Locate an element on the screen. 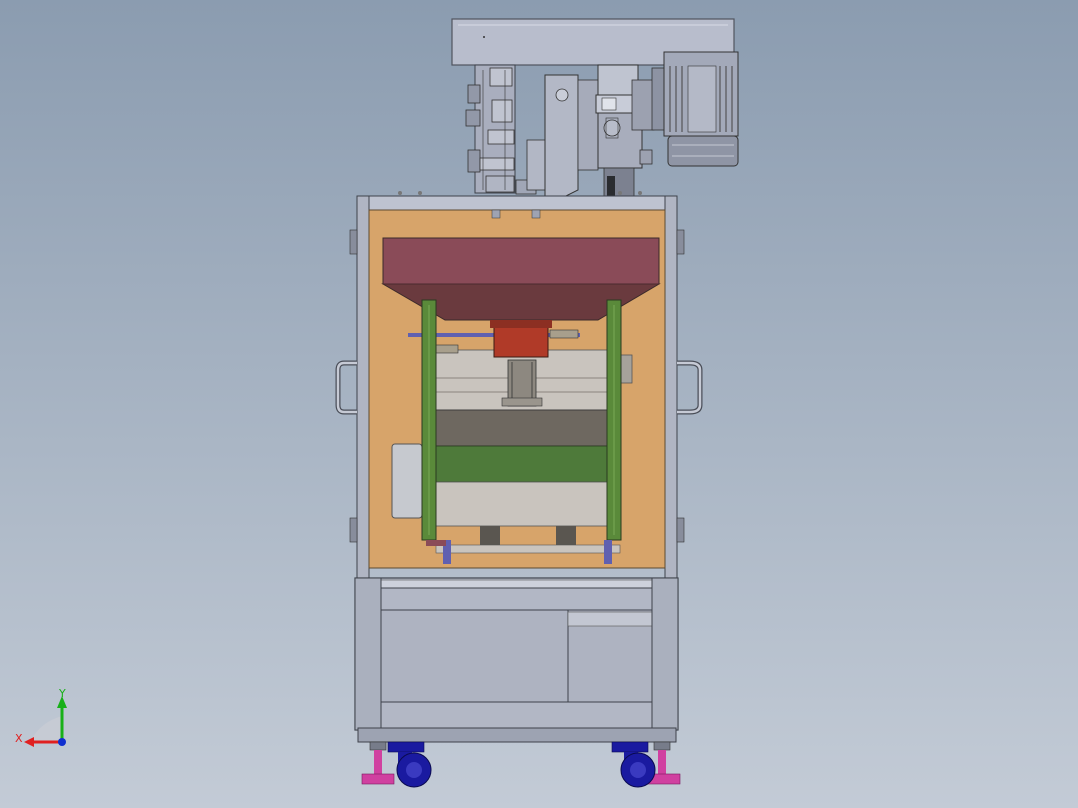 The image size is (1078, 808). cabinet-door-left is located at coordinates (474, 656).